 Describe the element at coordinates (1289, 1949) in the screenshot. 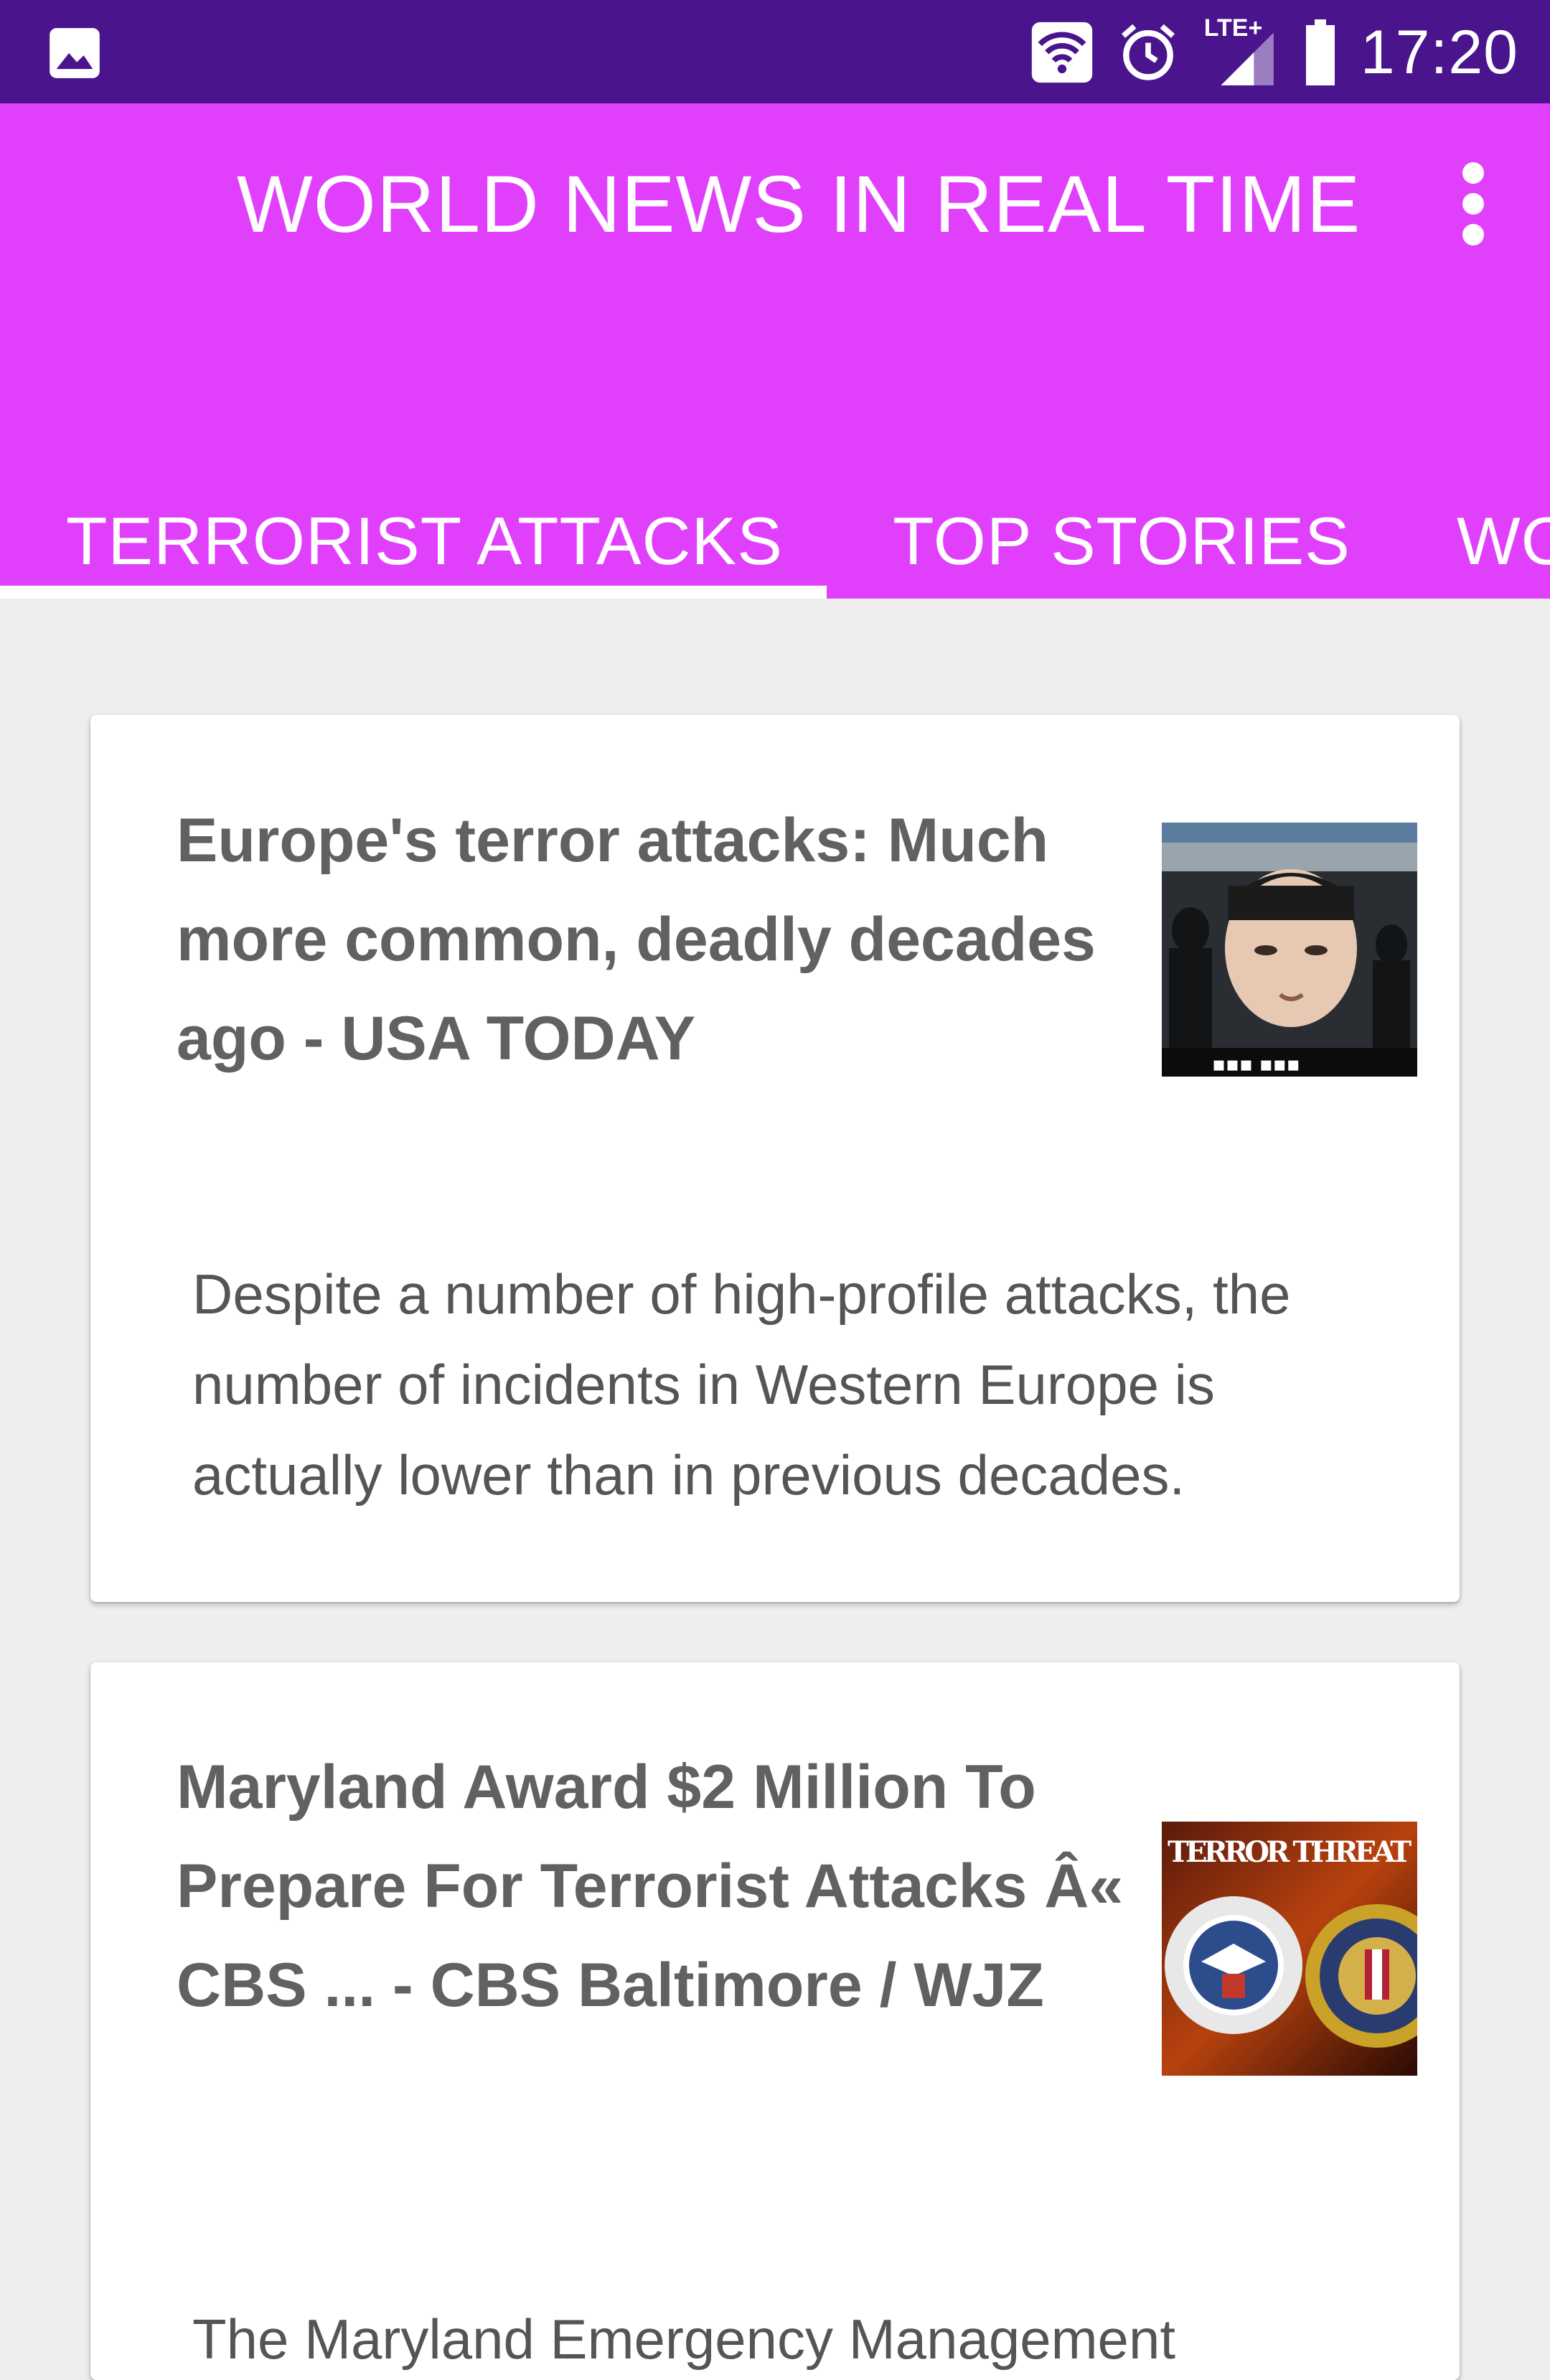

I see `article-thumbnail: TERROR THREAT` at that location.